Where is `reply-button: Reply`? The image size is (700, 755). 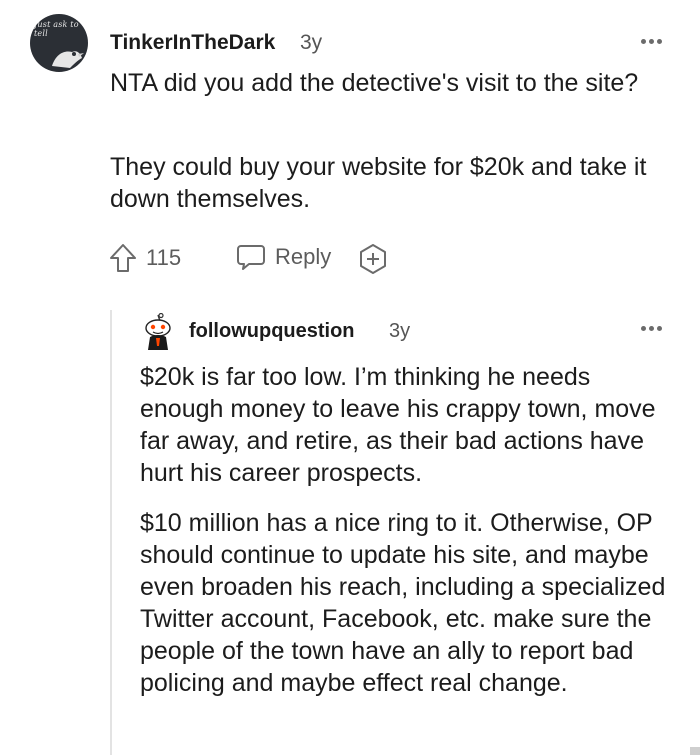
reply-button: Reply is located at coordinates (283, 257).